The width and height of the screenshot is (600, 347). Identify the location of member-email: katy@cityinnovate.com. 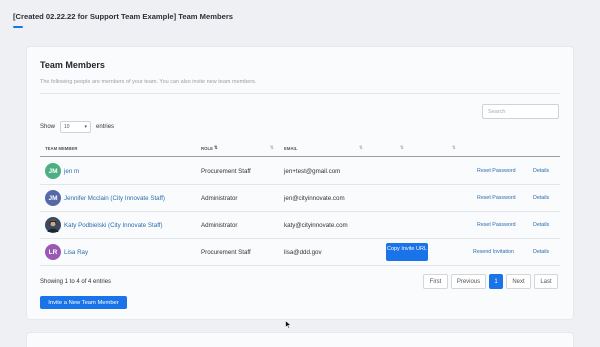
(316, 225).